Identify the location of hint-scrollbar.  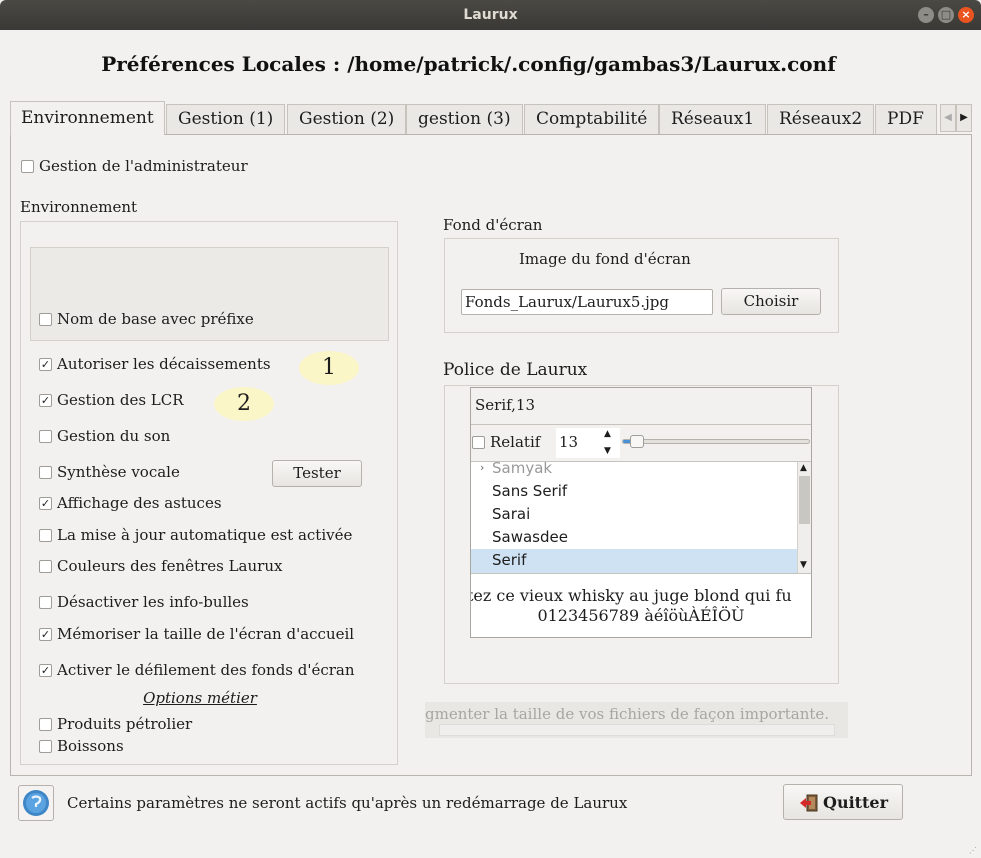
(637, 730).